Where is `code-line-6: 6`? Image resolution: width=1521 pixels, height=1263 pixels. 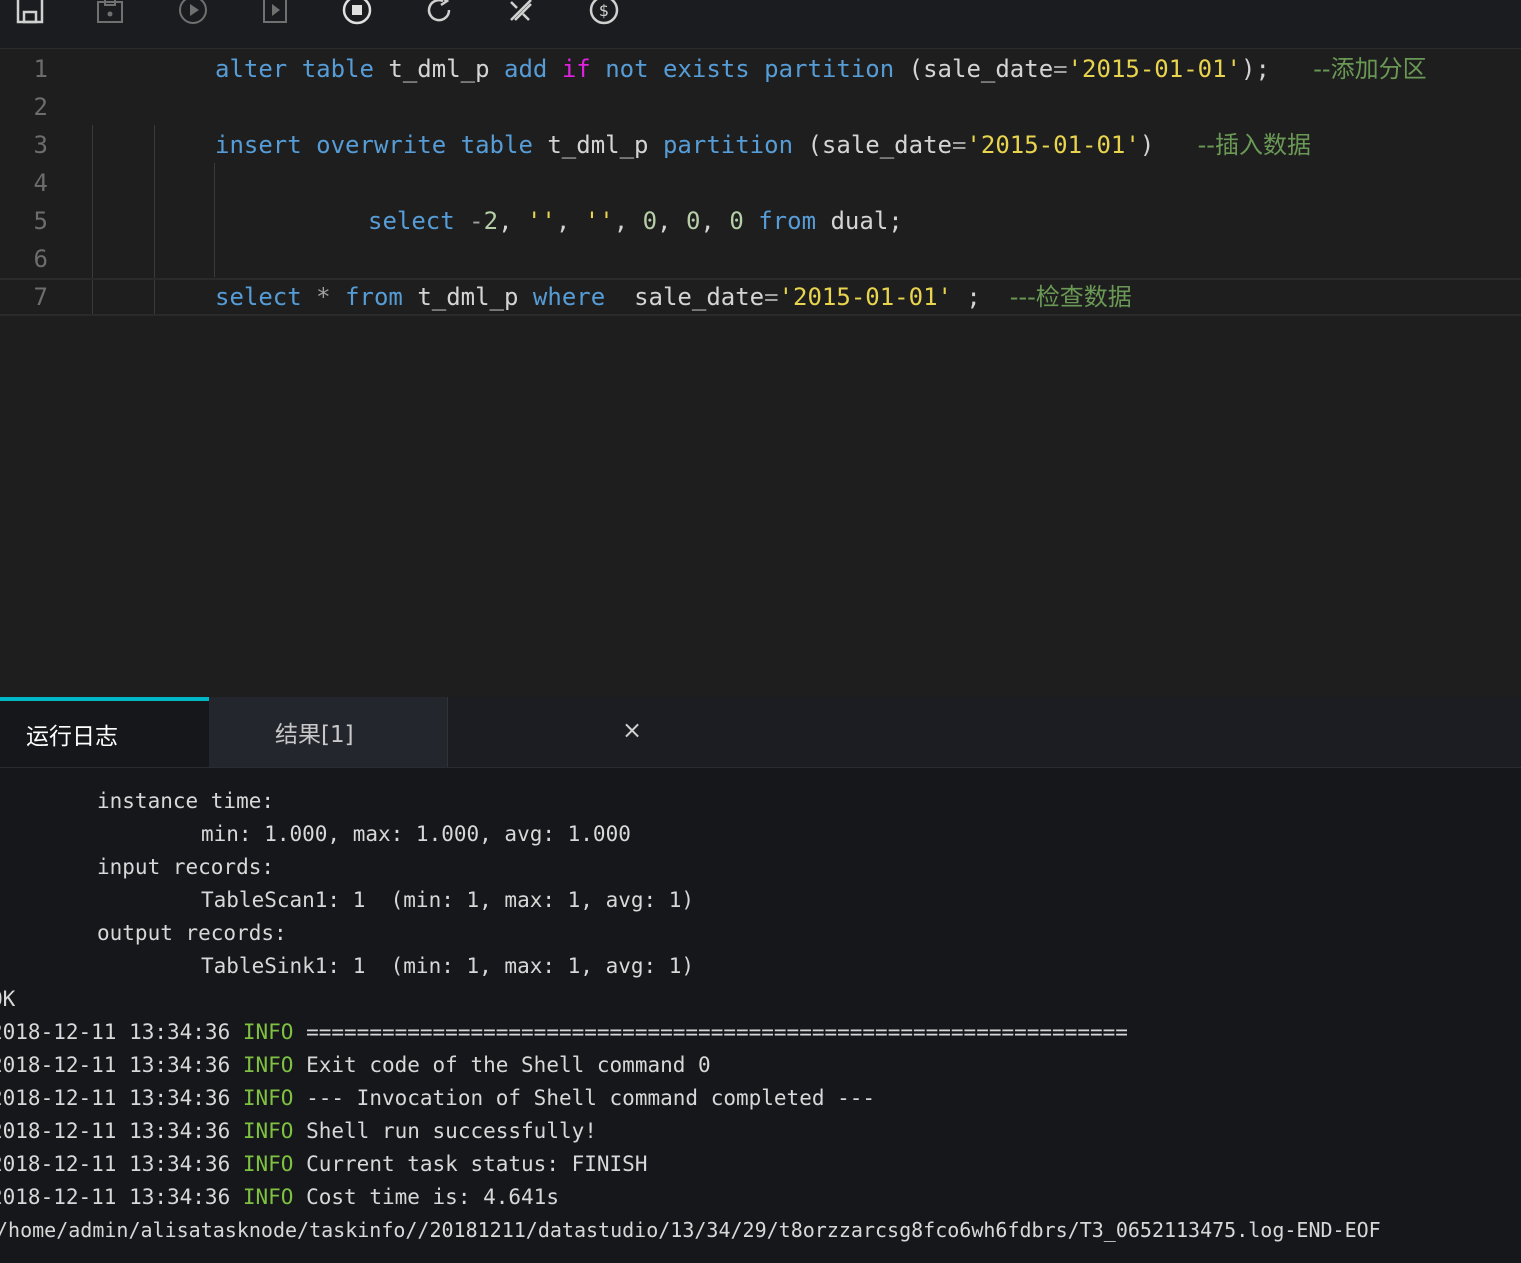
code-line-6: 6 is located at coordinates (760, 259).